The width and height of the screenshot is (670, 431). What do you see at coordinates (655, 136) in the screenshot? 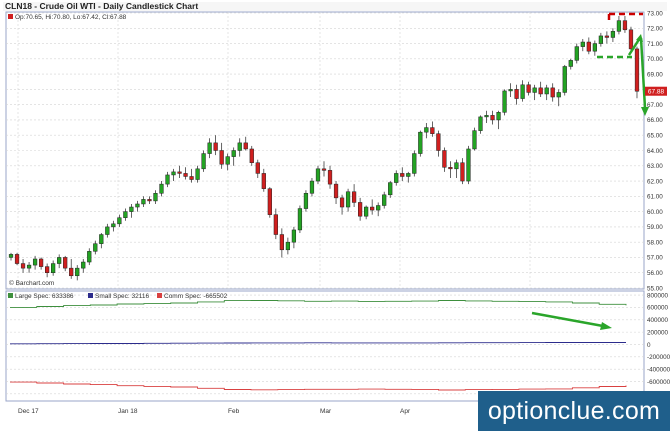
I see `price-tick-label: 65.00` at bounding box center [655, 136].